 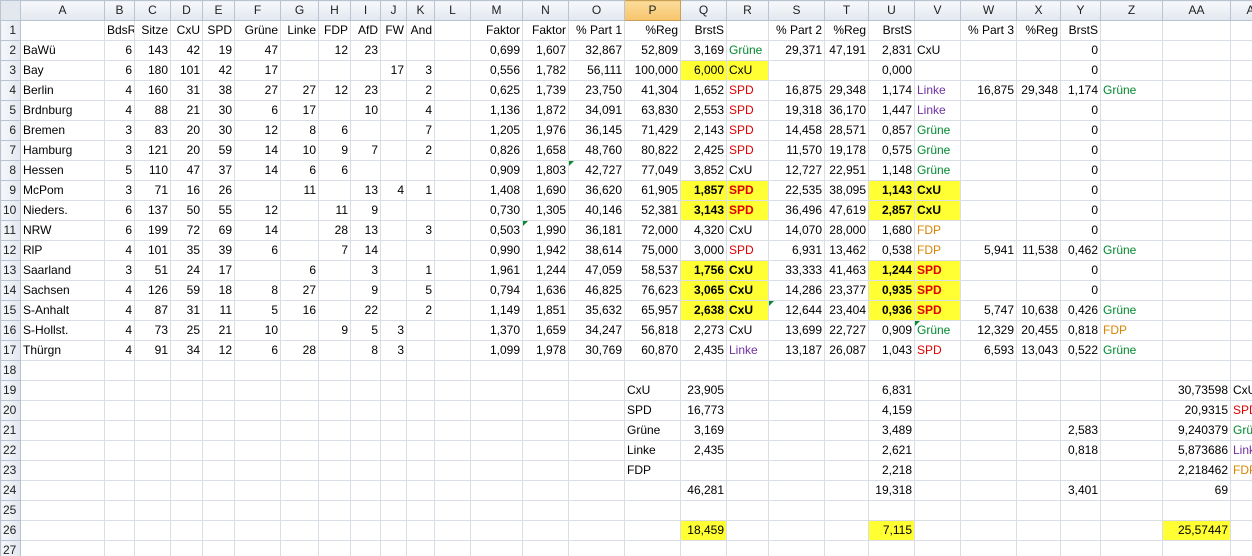 What do you see at coordinates (1038, 90) in the screenshot?
I see `cell-X4: 29,348` at bounding box center [1038, 90].